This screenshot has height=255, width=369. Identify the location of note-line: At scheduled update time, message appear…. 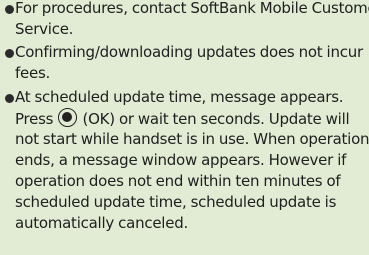
(179, 97).